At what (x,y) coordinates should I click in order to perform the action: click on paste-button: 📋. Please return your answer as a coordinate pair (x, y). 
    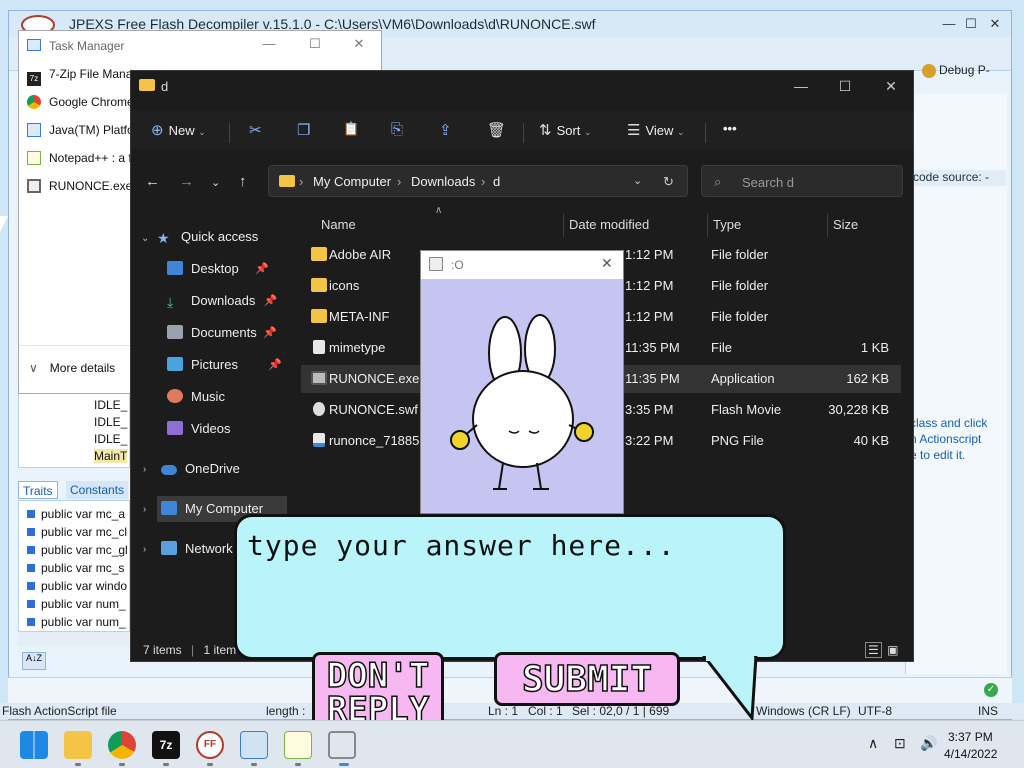
    Looking at the image, I should click on (351, 129).